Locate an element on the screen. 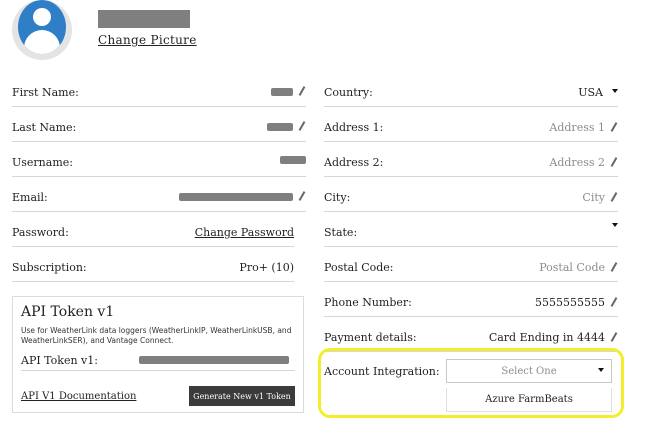  address1-label: Address 1: is located at coordinates (354, 127).